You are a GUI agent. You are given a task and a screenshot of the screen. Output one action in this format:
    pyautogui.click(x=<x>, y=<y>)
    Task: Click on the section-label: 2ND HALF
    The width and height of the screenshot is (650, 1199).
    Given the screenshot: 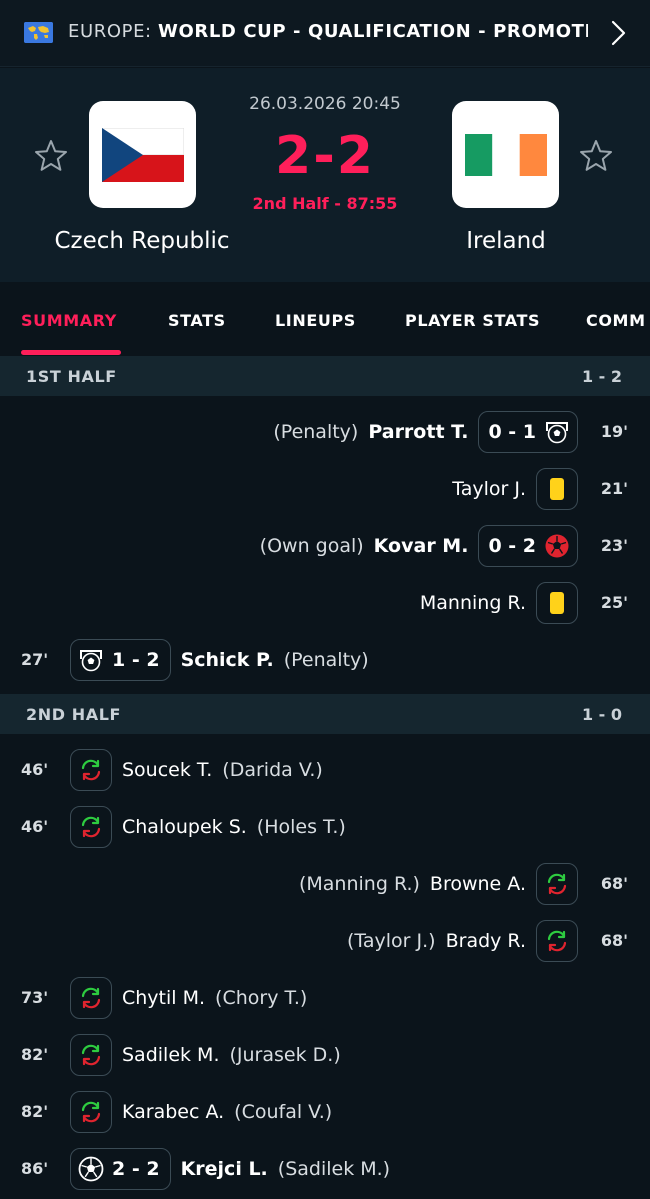 What is the action you would take?
    pyautogui.click(x=74, y=714)
    